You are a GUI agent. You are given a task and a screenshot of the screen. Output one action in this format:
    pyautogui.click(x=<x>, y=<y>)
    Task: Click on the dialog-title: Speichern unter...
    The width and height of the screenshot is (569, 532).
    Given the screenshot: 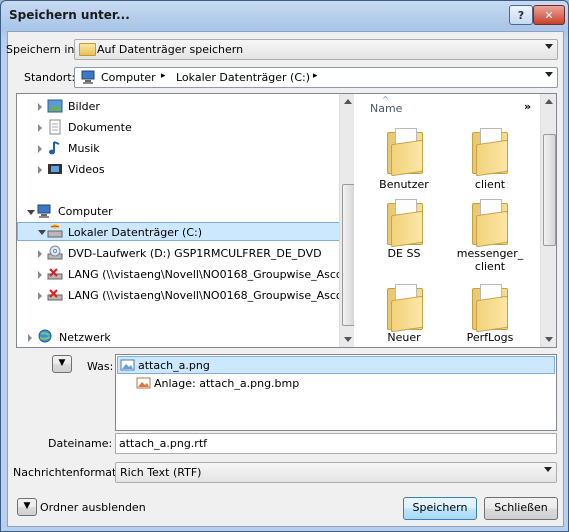 What is the action you would take?
    pyautogui.click(x=69, y=15)
    